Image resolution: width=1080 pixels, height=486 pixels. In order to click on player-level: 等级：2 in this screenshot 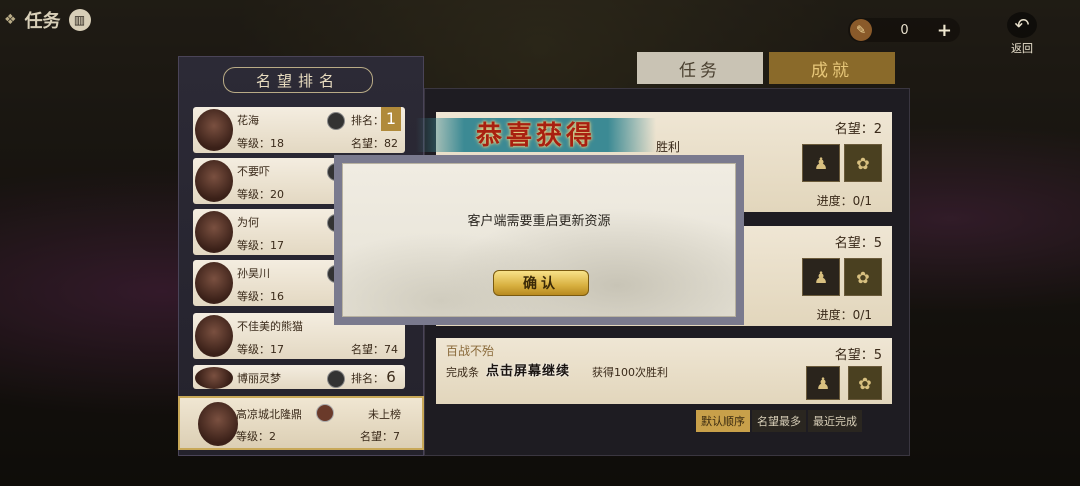, I will do `click(256, 436)`.